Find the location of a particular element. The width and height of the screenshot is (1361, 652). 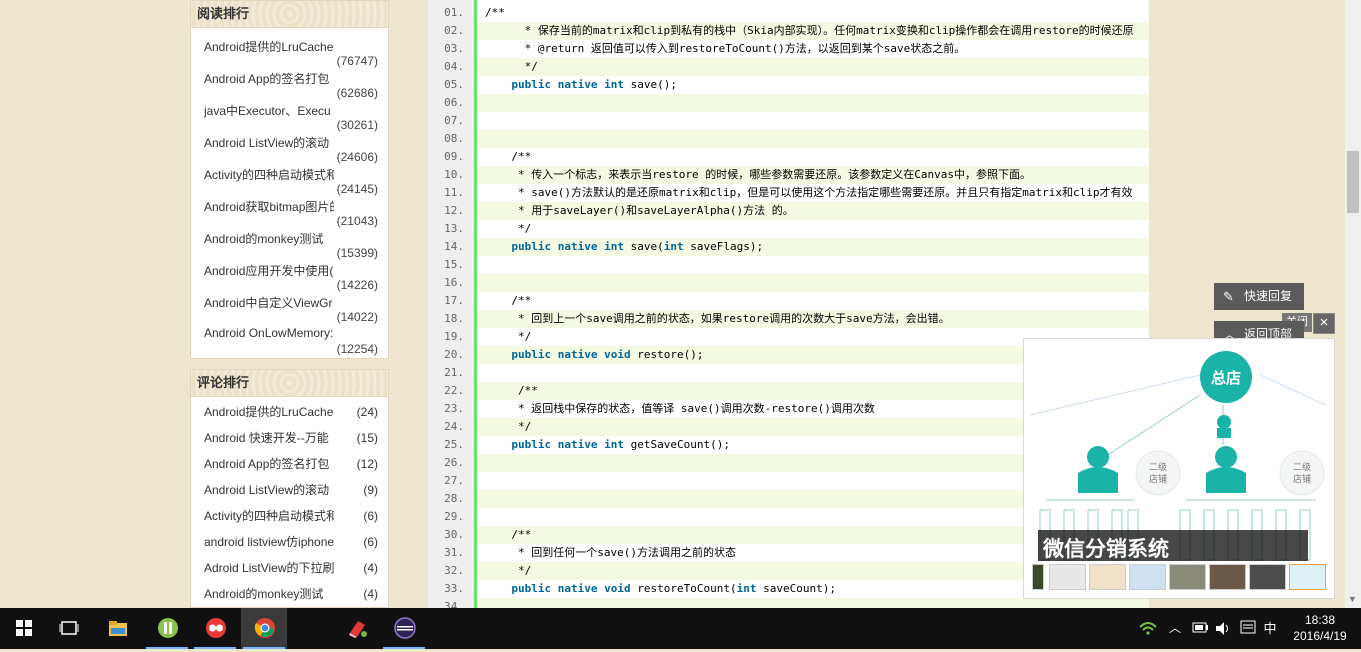

comment-rank-item: Android 快速开发--万能 (15) is located at coordinates (289, 438).